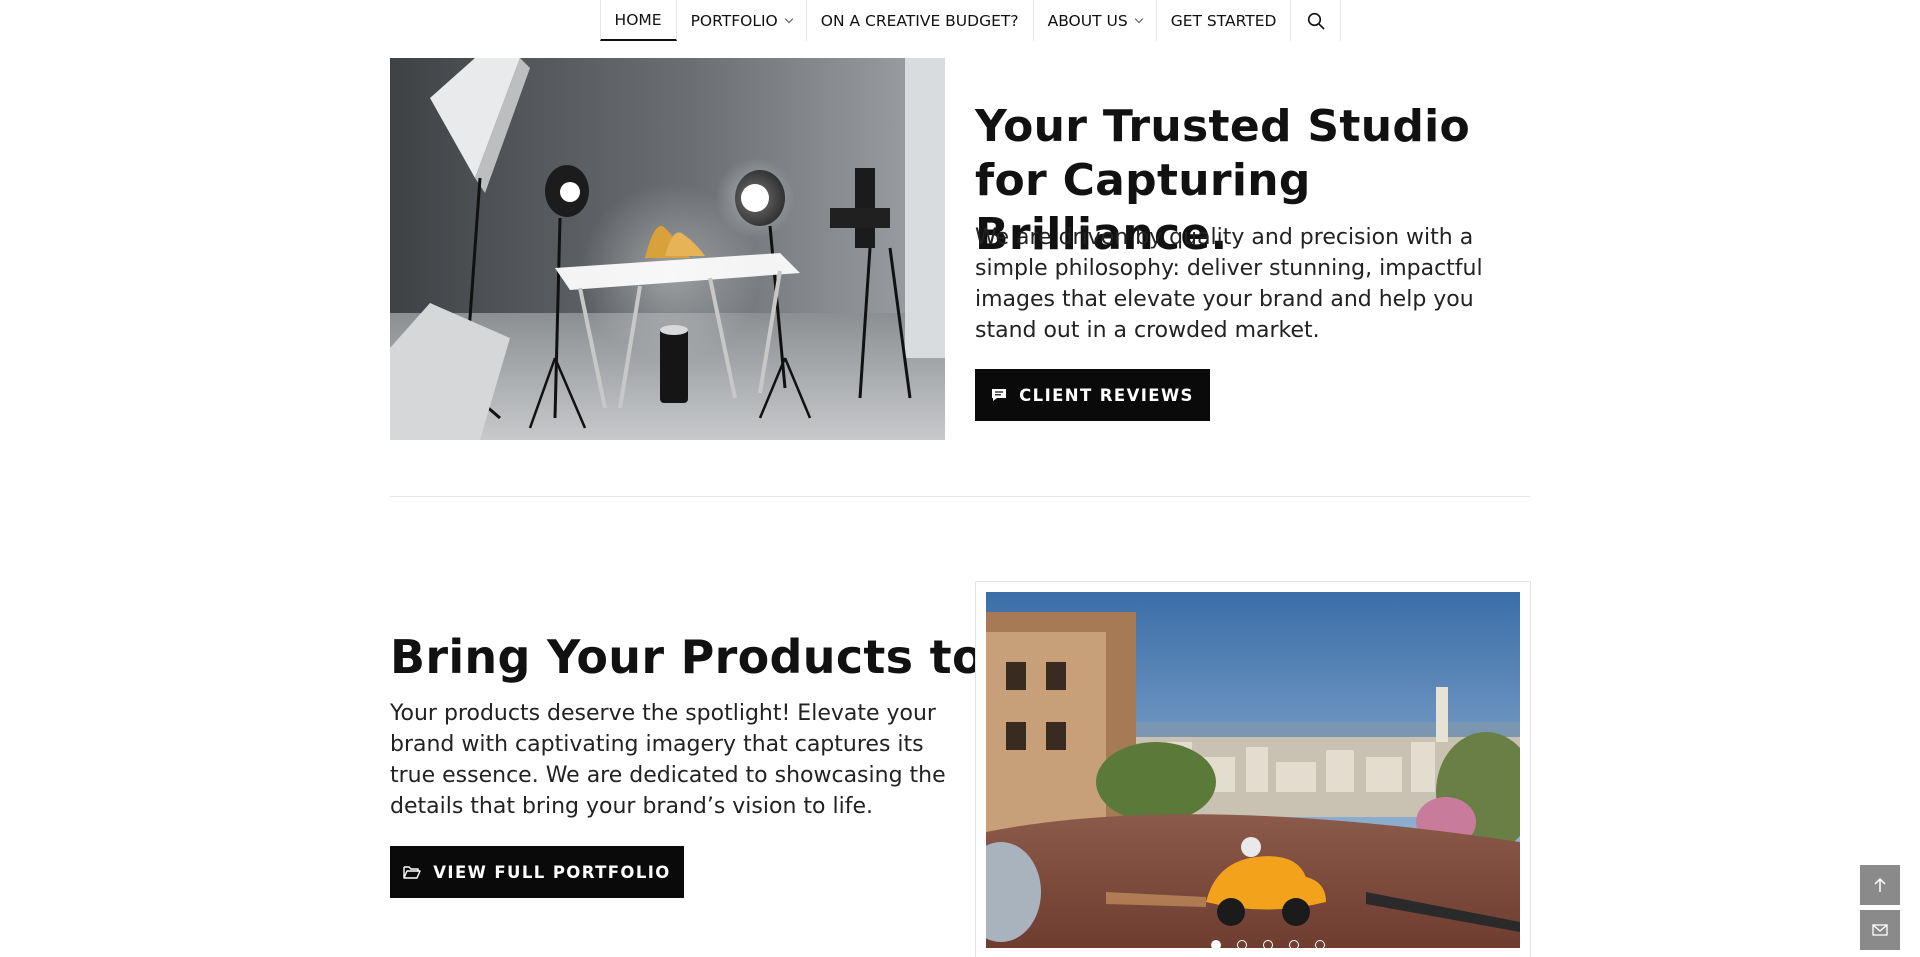 This screenshot has width=1920, height=957. What do you see at coordinates (1253, 945) in the screenshot?
I see `slider-dots` at bounding box center [1253, 945].